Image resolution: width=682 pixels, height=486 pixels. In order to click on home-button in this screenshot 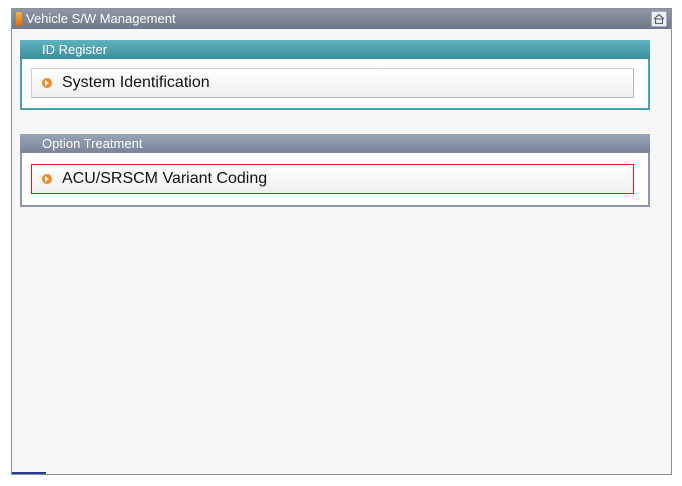, I will do `click(659, 19)`.